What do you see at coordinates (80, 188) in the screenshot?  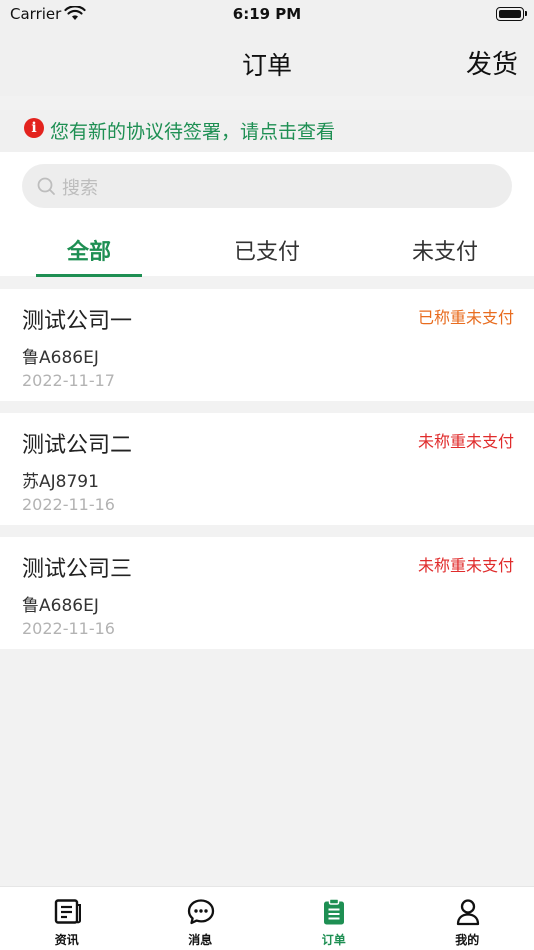 I see `search-placeholder: 搜索` at bounding box center [80, 188].